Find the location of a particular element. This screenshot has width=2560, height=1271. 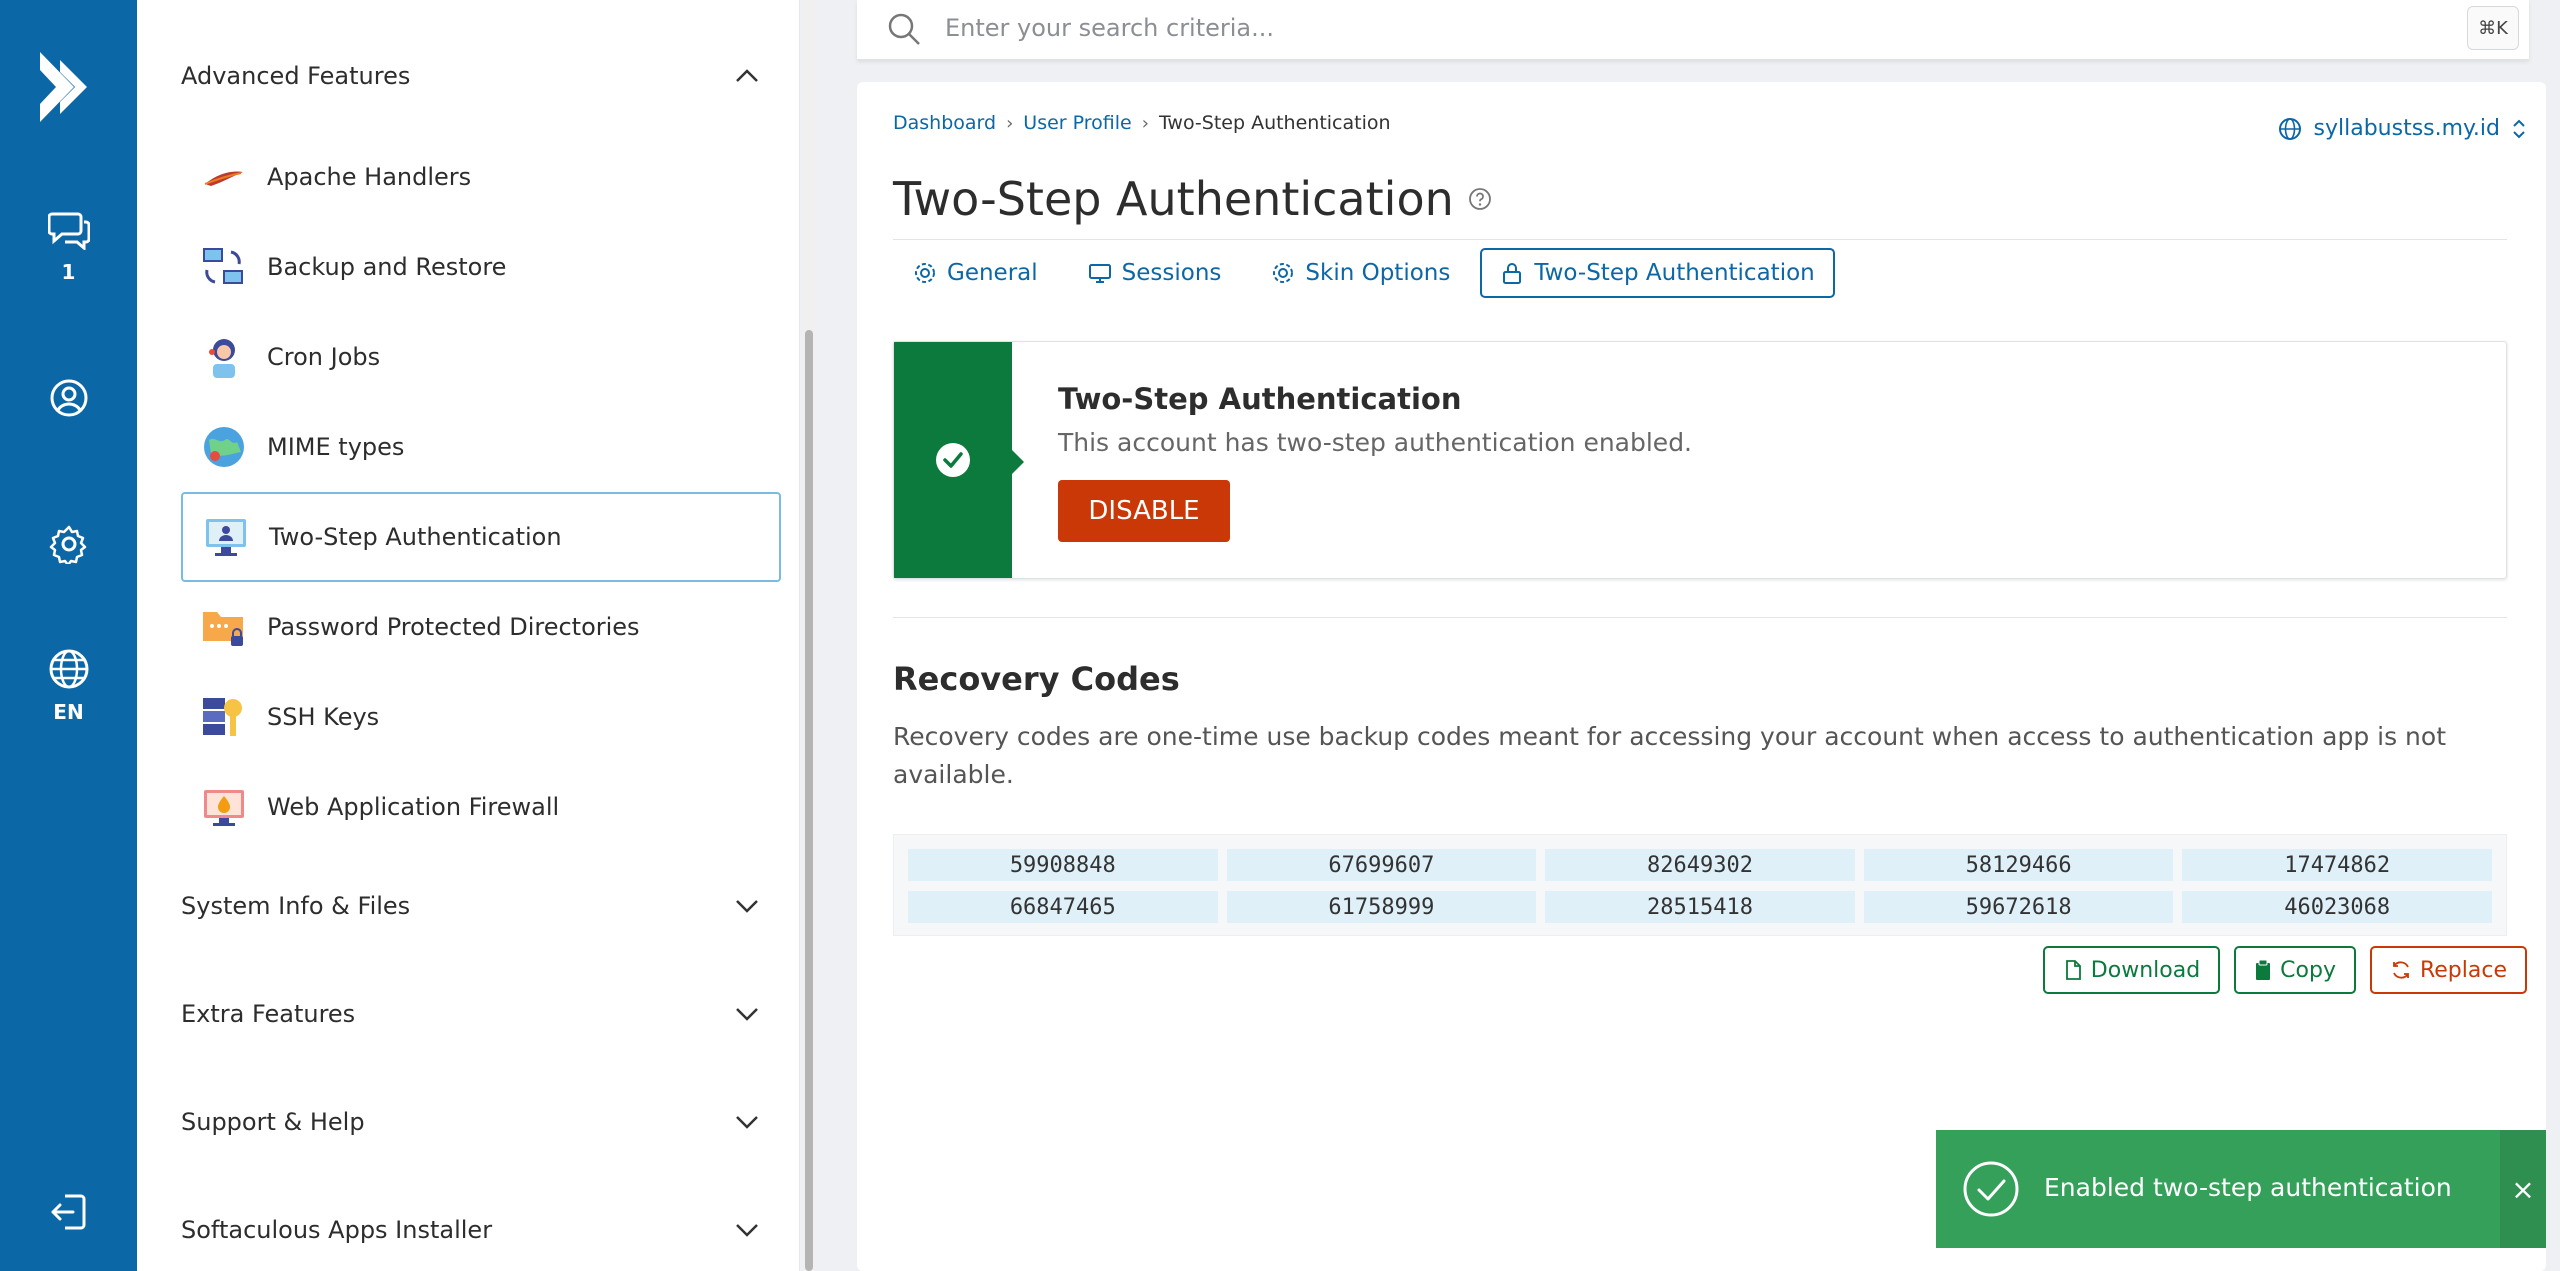

sidebar-item-label: Apache Handlers is located at coordinates (369, 177).